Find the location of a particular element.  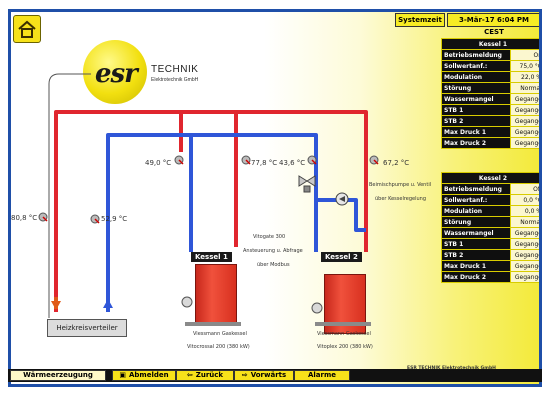

vitogate-note-3: über Modbus is located at coordinates (273, 265).